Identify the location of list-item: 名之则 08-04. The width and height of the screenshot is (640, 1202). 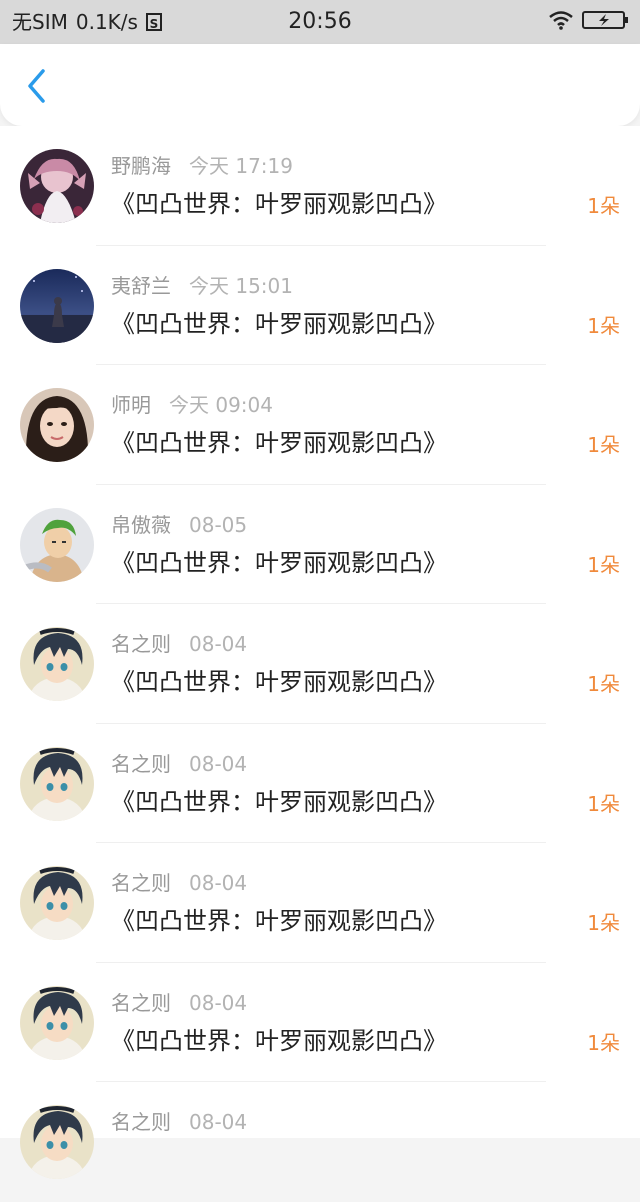
(320, 1142).